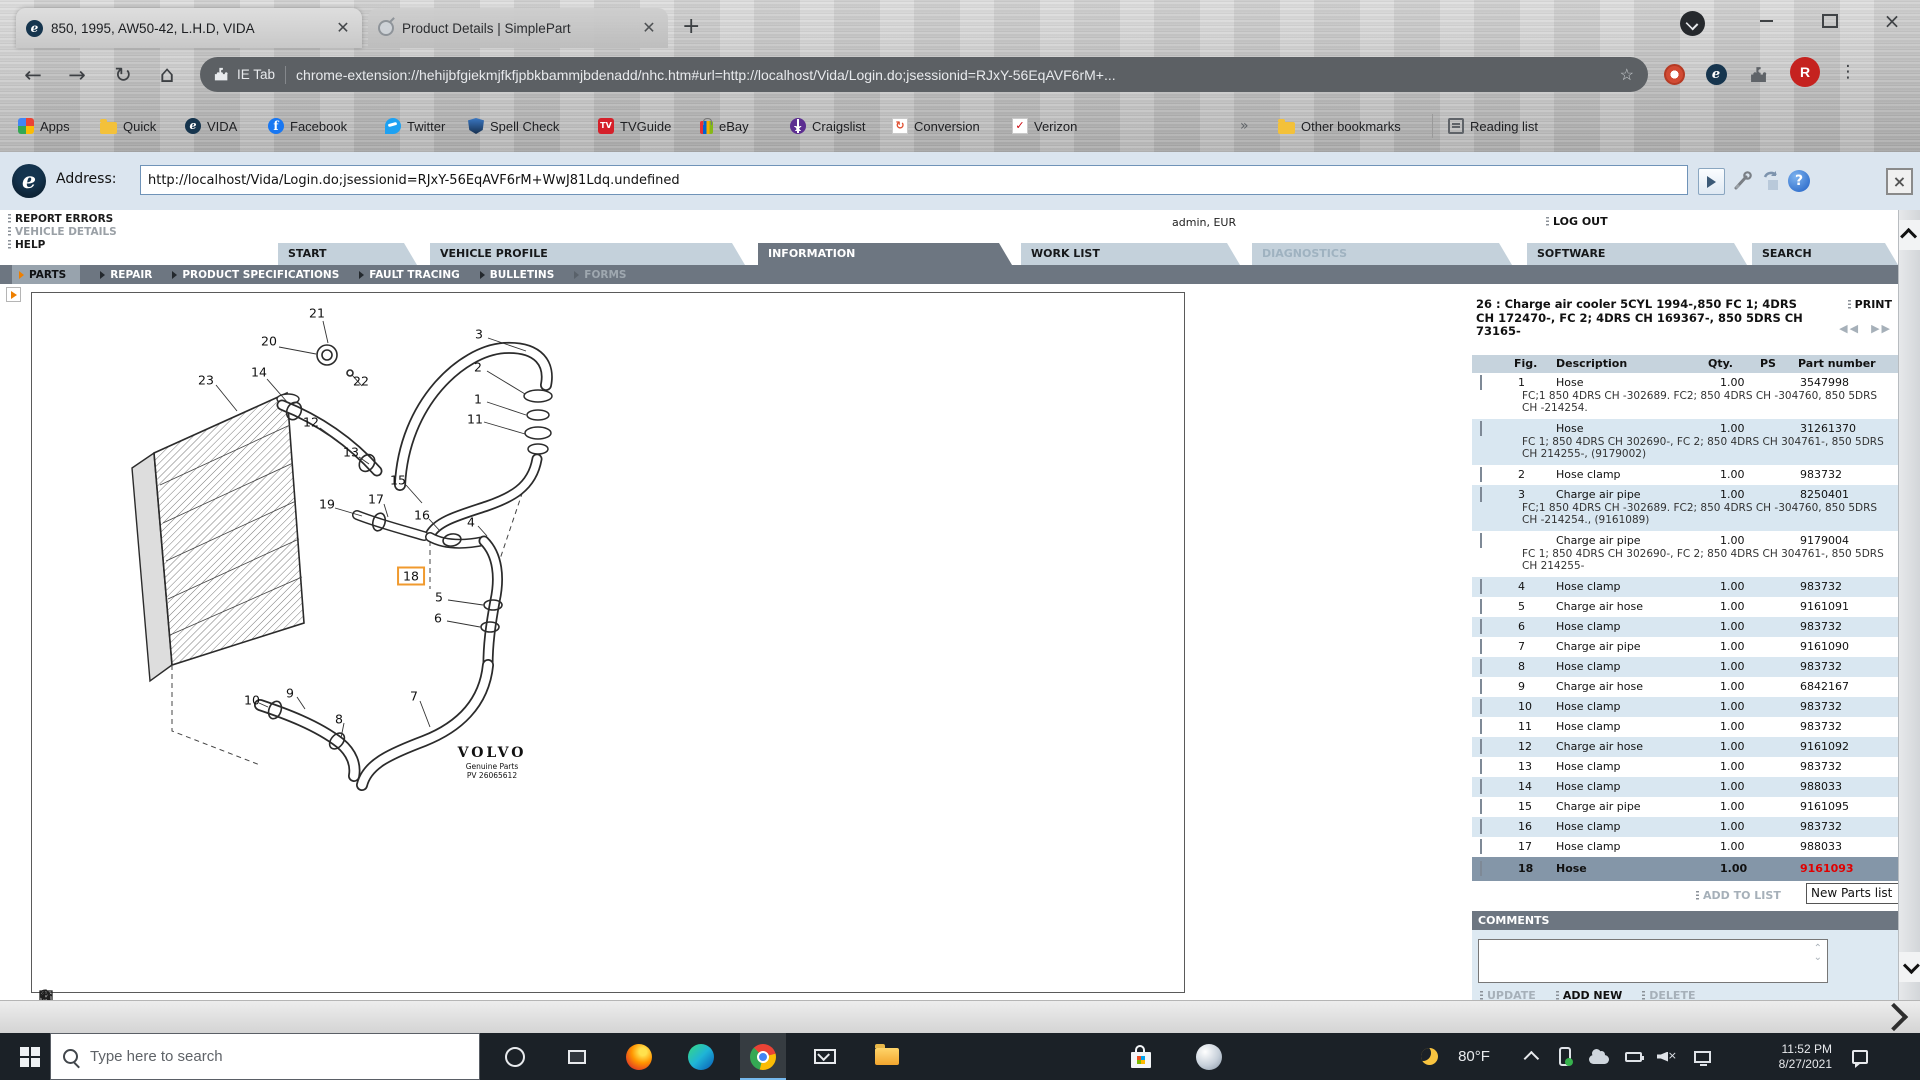  Describe the element at coordinates (1493, 126) in the screenshot. I see `reading-list-button: Reading list` at that location.